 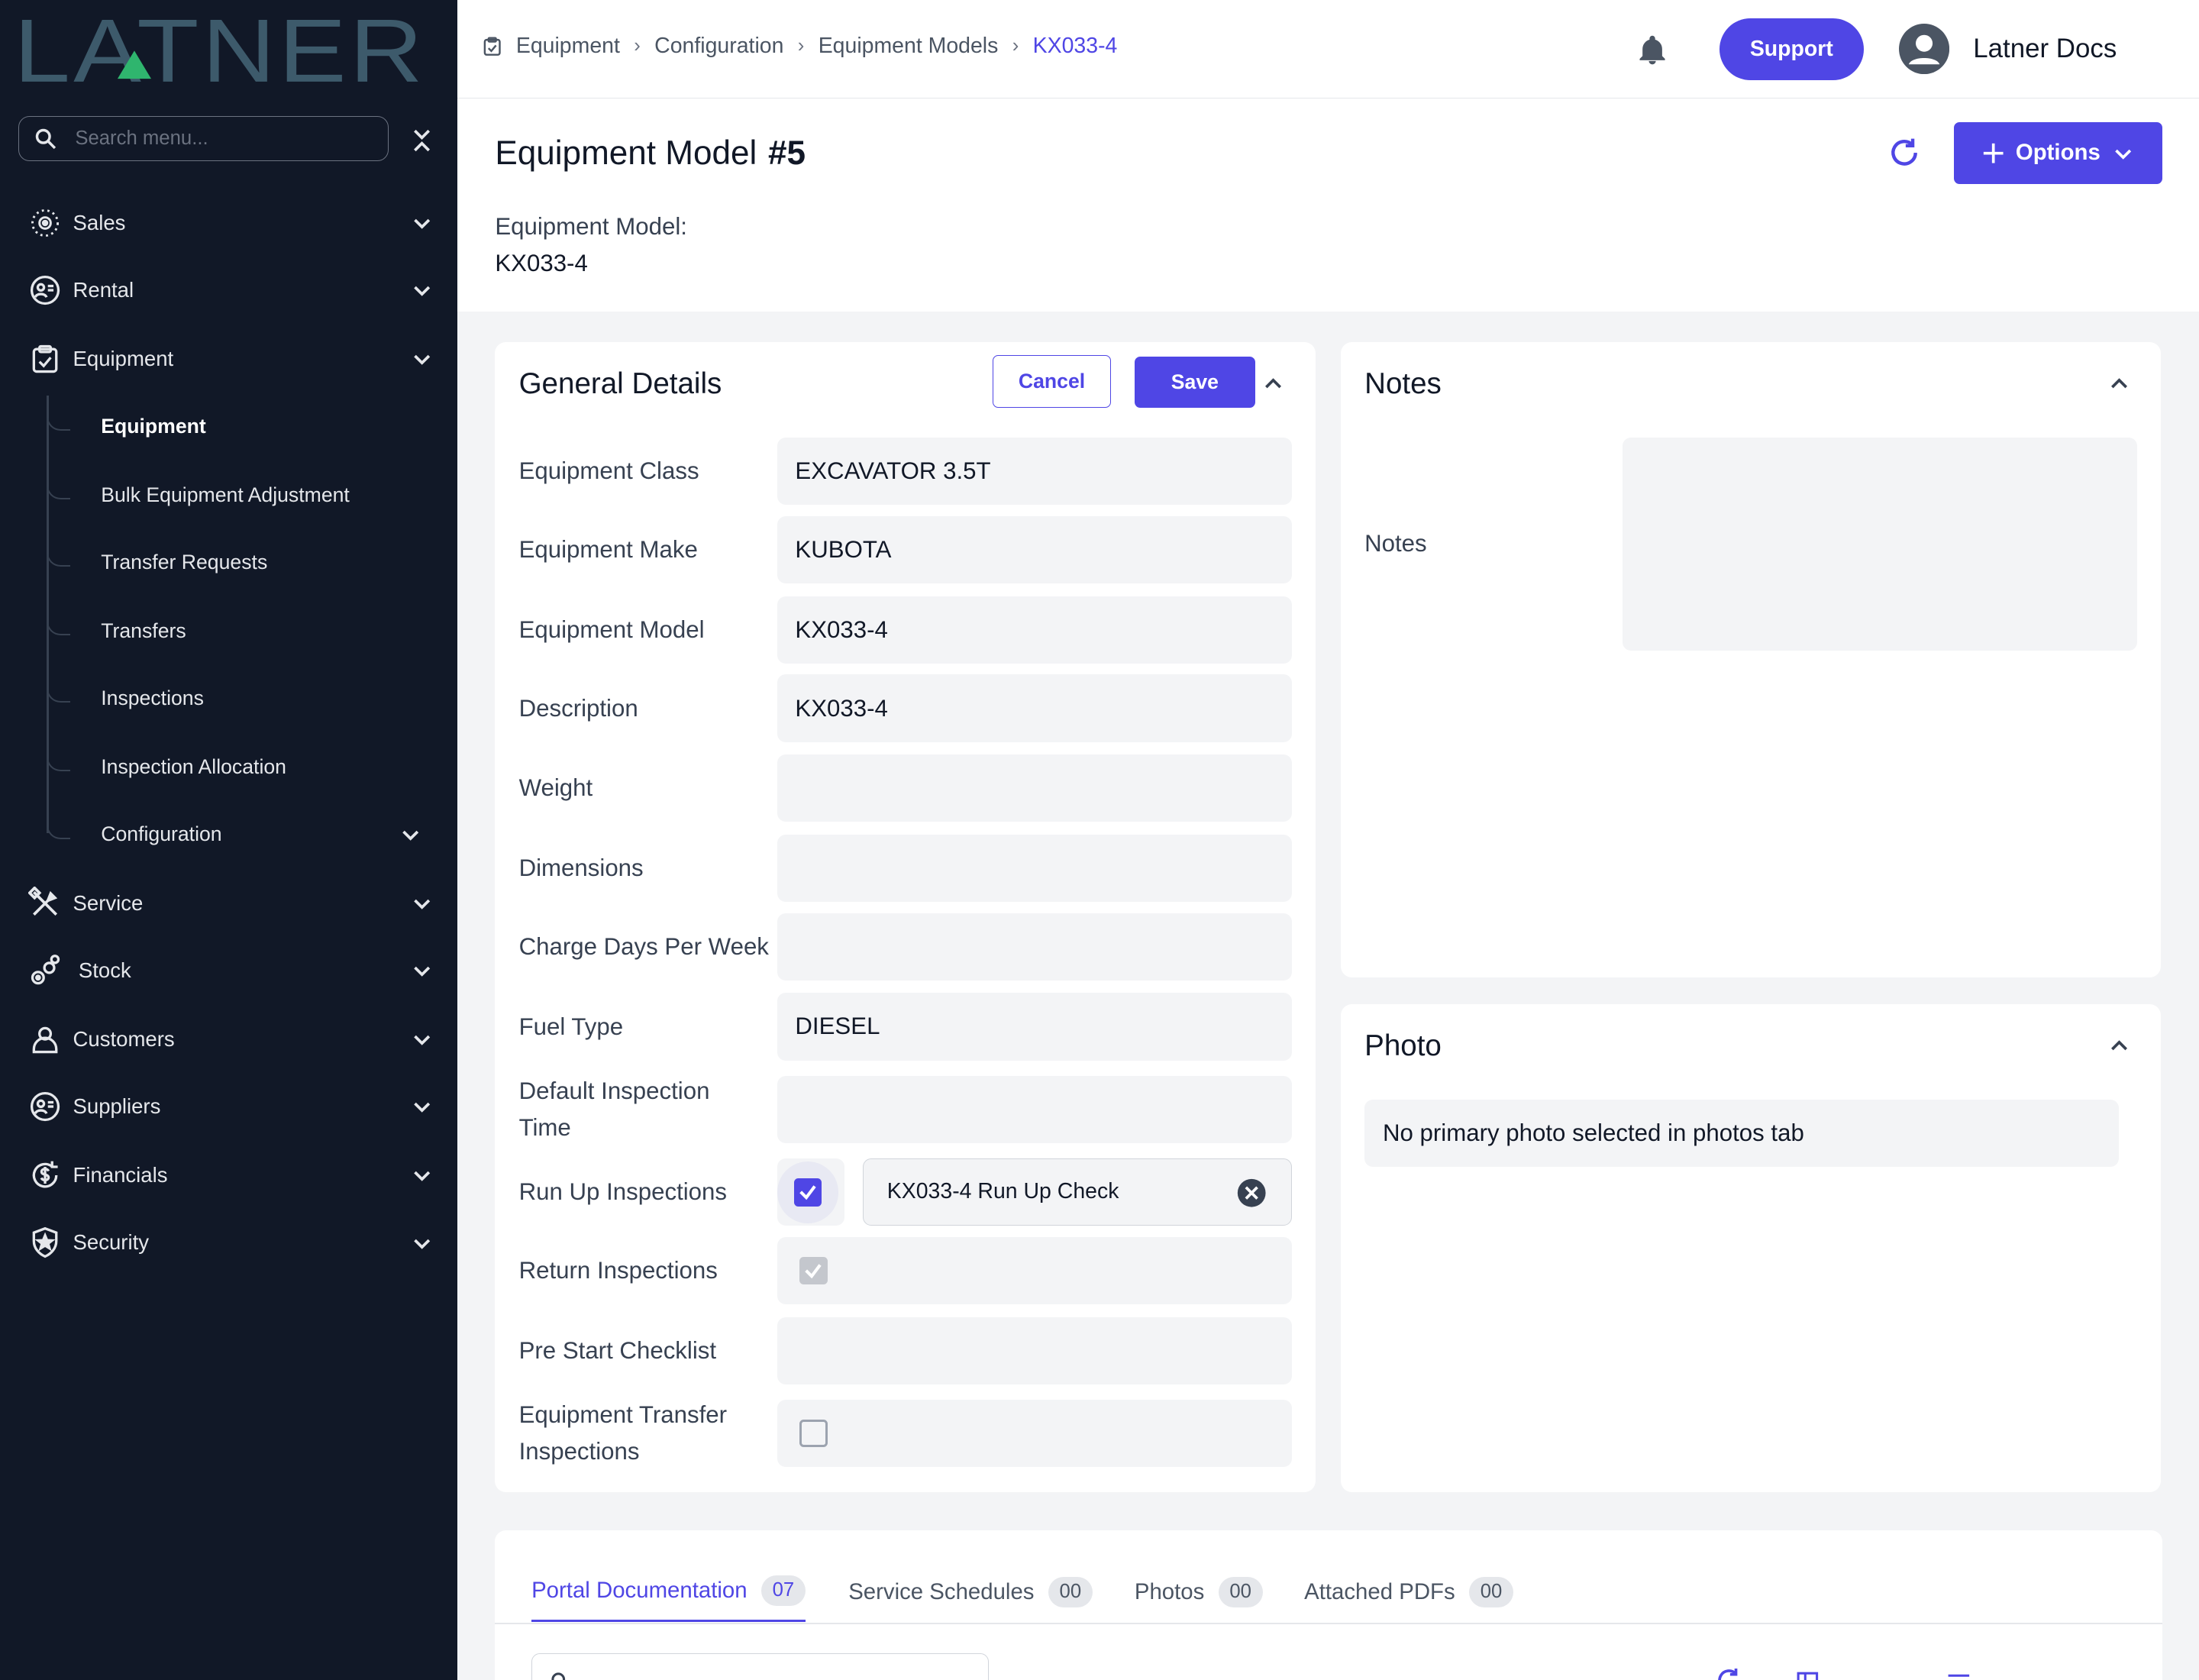 What do you see at coordinates (1034, 788) in the screenshot?
I see `weight-field` at bounding box center [1034, 788].